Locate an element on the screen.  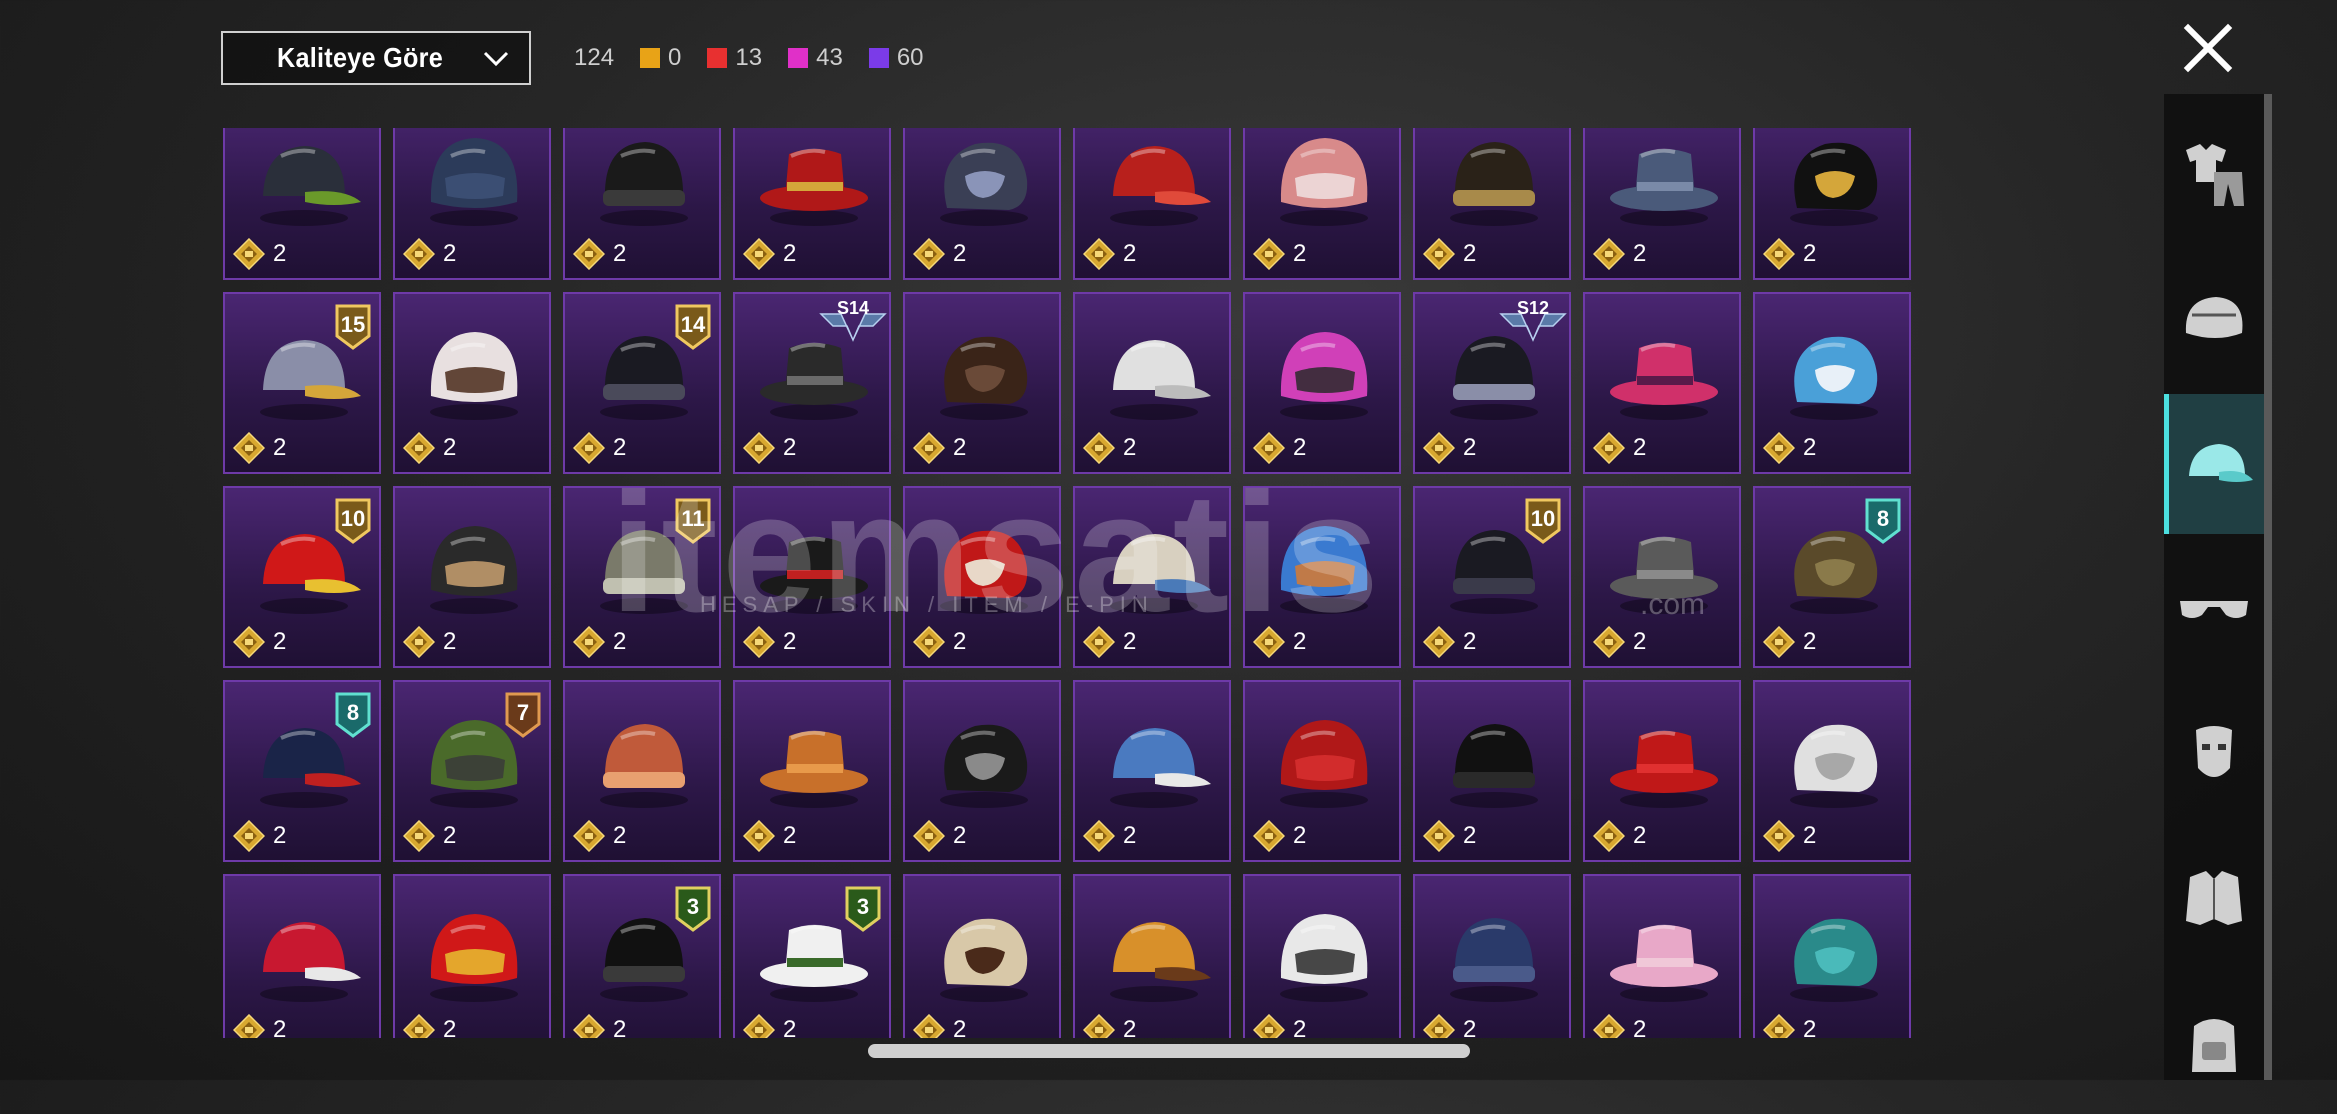
inventory-item: 11 2 is located at coordinates (642, 577).